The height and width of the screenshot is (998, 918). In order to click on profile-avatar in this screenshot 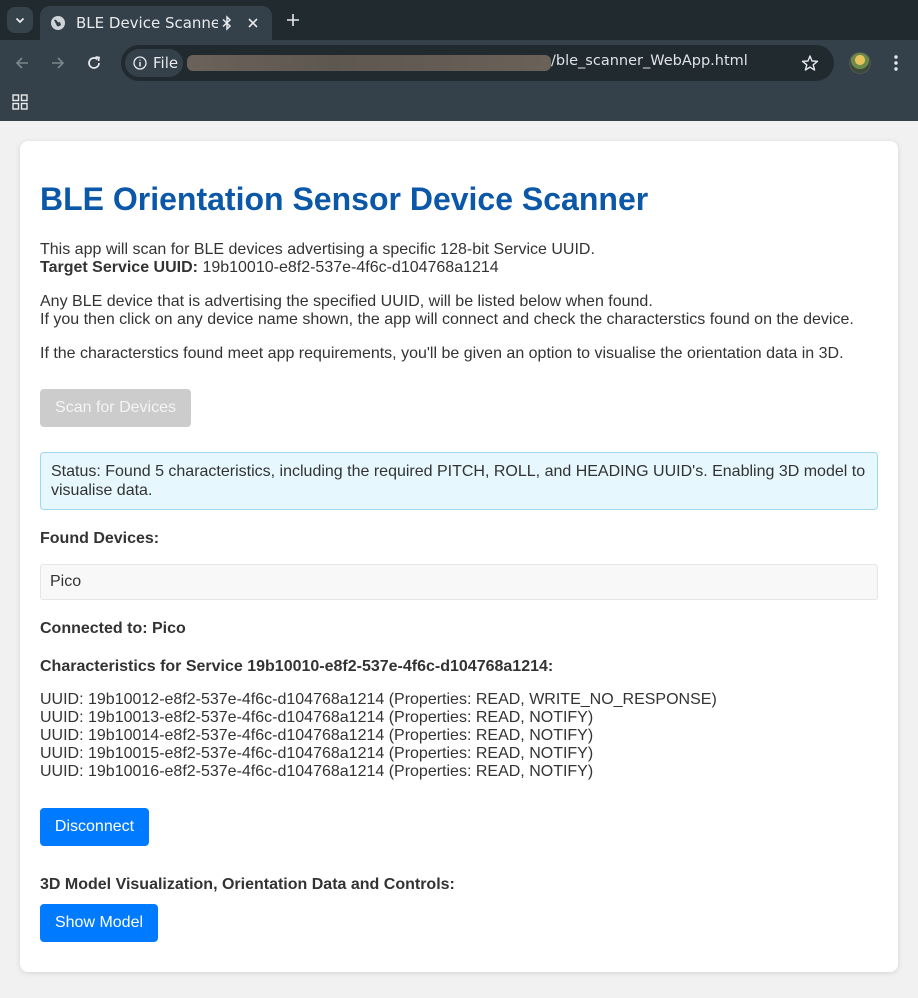, I will do `click(860, 63)`.